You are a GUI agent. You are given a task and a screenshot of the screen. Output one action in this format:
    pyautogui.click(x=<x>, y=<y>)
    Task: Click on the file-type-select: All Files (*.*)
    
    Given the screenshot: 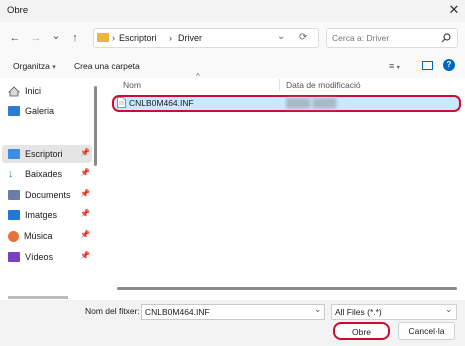 What is the action you would take?
    pyautogui.click(x=394, y=312)
    